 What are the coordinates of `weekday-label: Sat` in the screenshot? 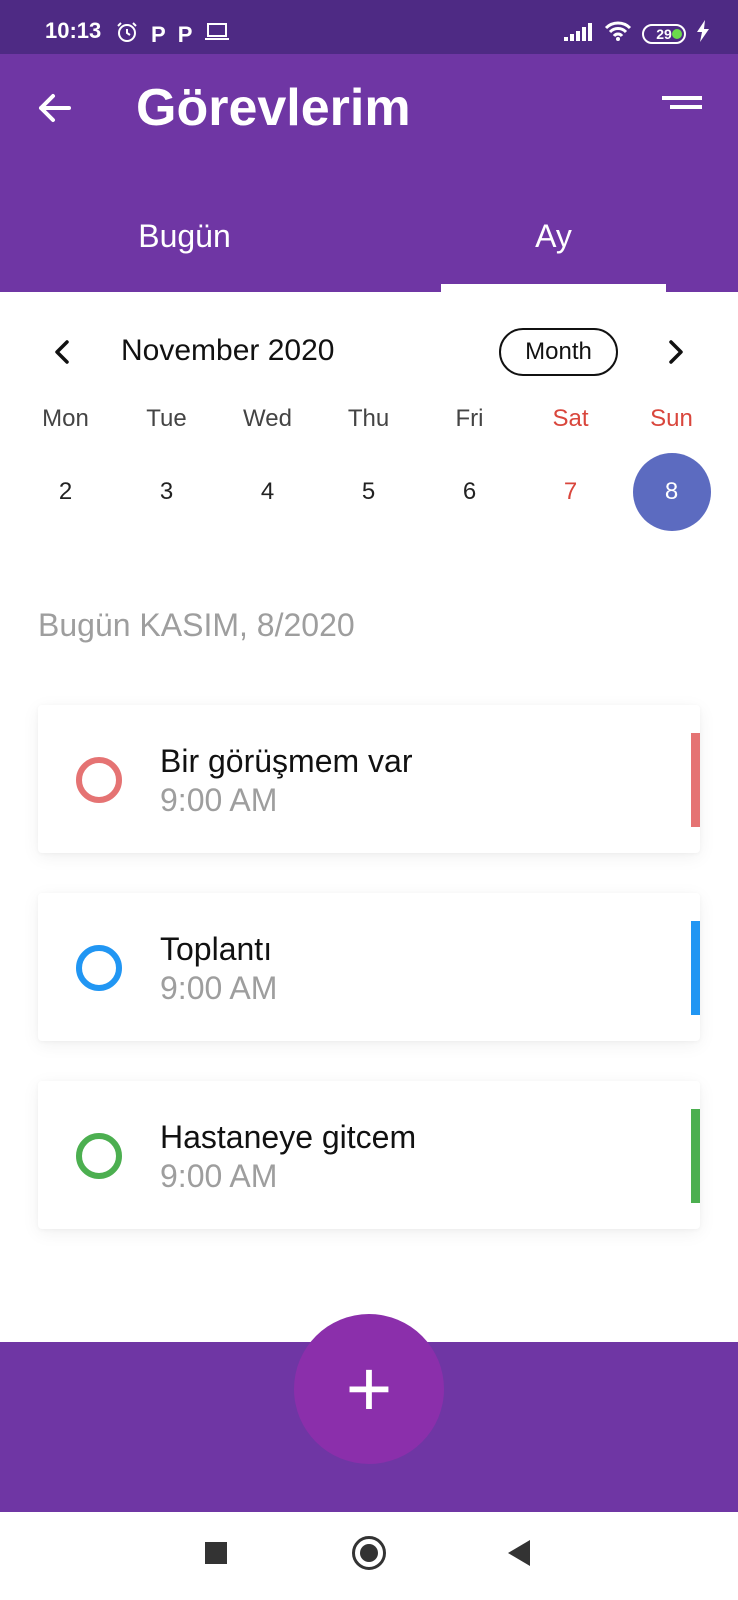 It's located at (570, 418).